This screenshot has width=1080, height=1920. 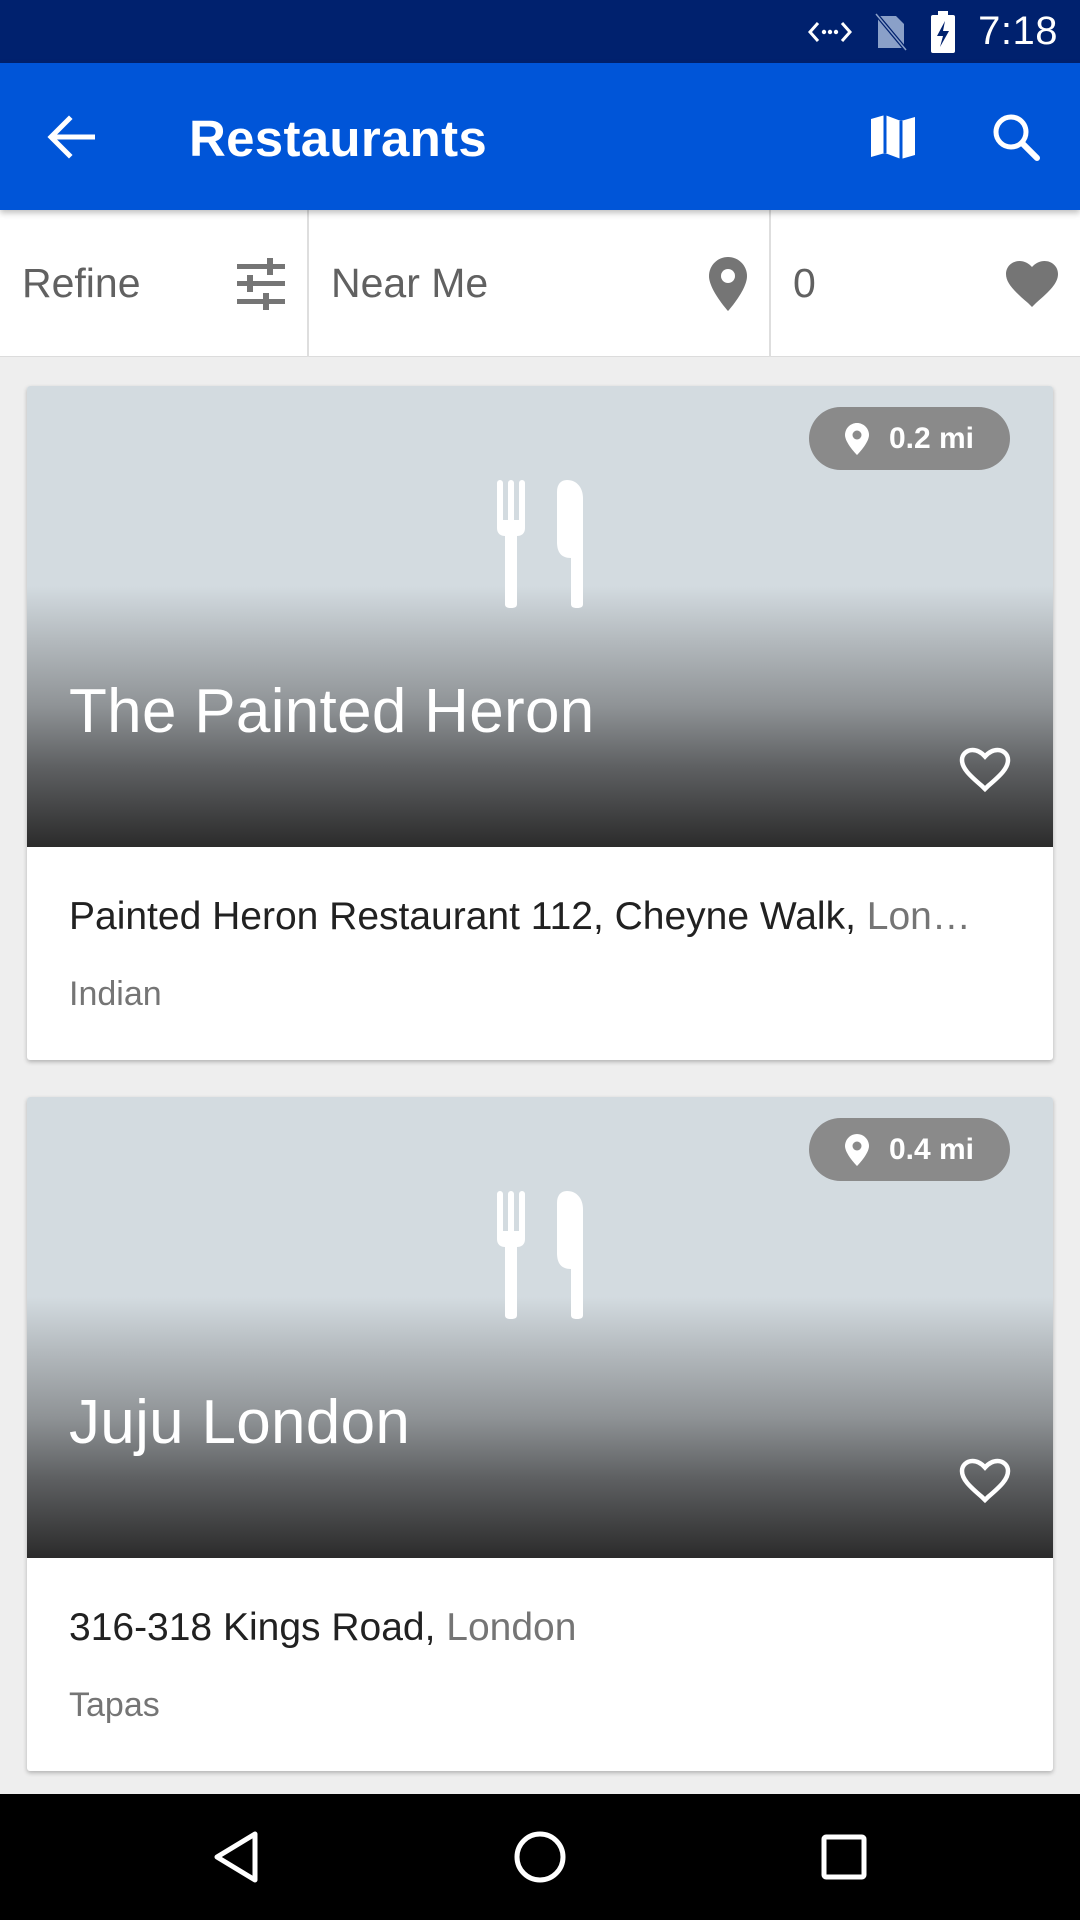 What do you see at coordinates (153, 283) in the screenshot?
I see `refine-button: Refine` at bounding box center [153, 283].